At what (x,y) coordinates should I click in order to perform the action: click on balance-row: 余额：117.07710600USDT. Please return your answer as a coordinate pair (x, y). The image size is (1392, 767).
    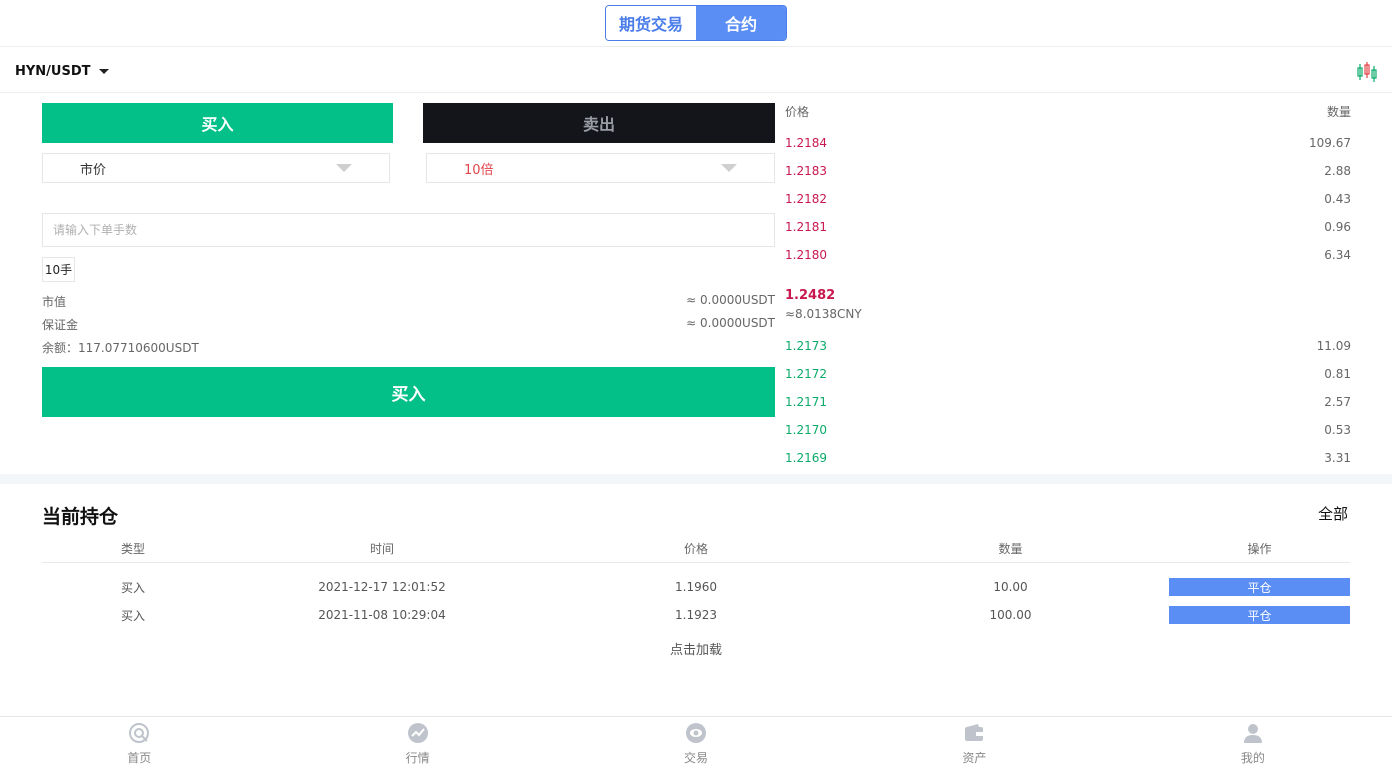
    Looking at the image, I should click on (408, 348).